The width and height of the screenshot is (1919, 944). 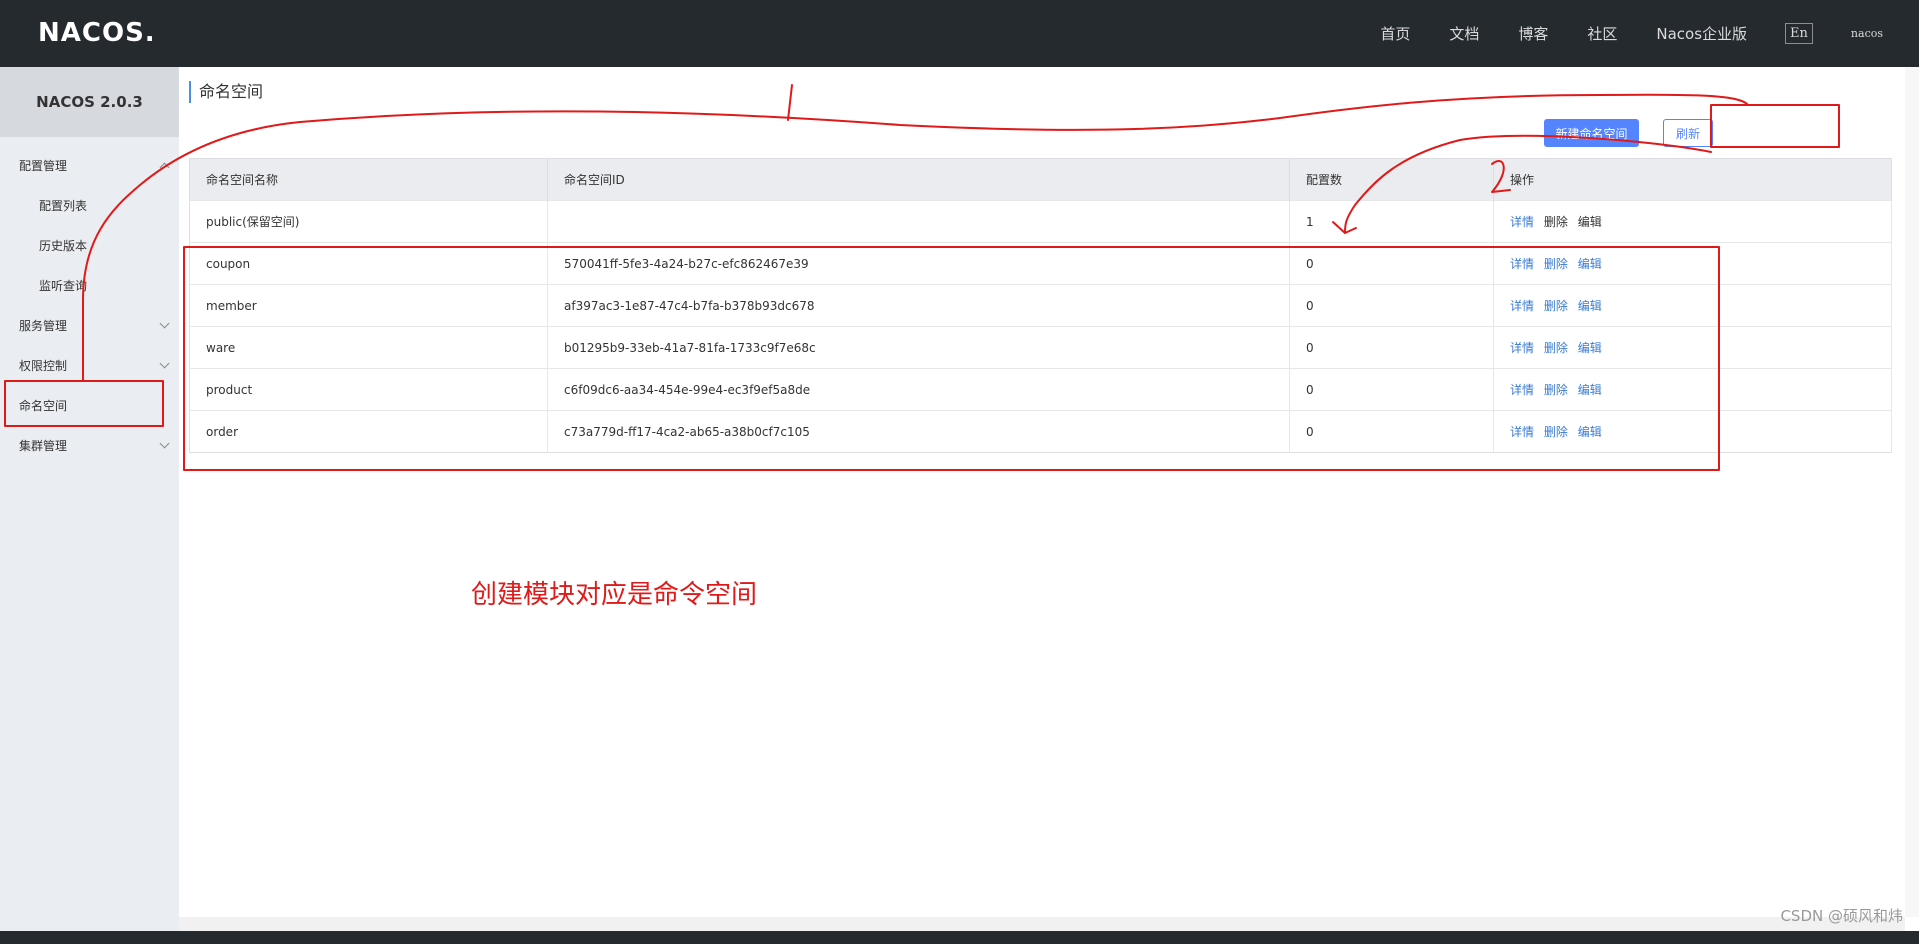 I want to click on namespace-name-cell: ware, so click(x=368, y=347).